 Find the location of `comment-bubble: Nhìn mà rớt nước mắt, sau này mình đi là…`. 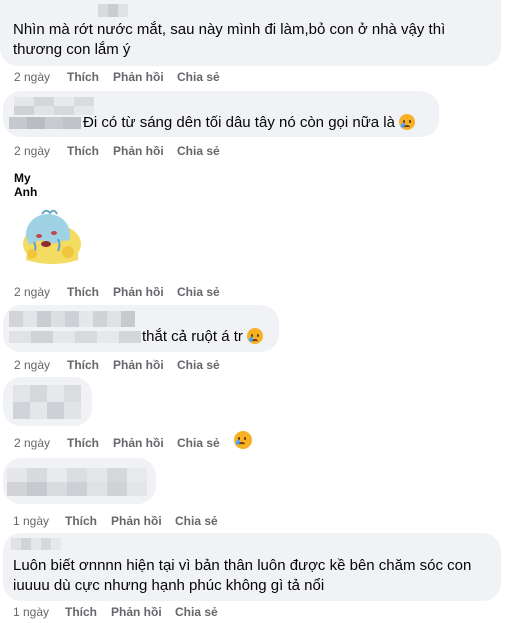

comment-bubble: Nhìn mà rớt nước mắt, sau này mình đi là… is located at coordinates (250, 33).